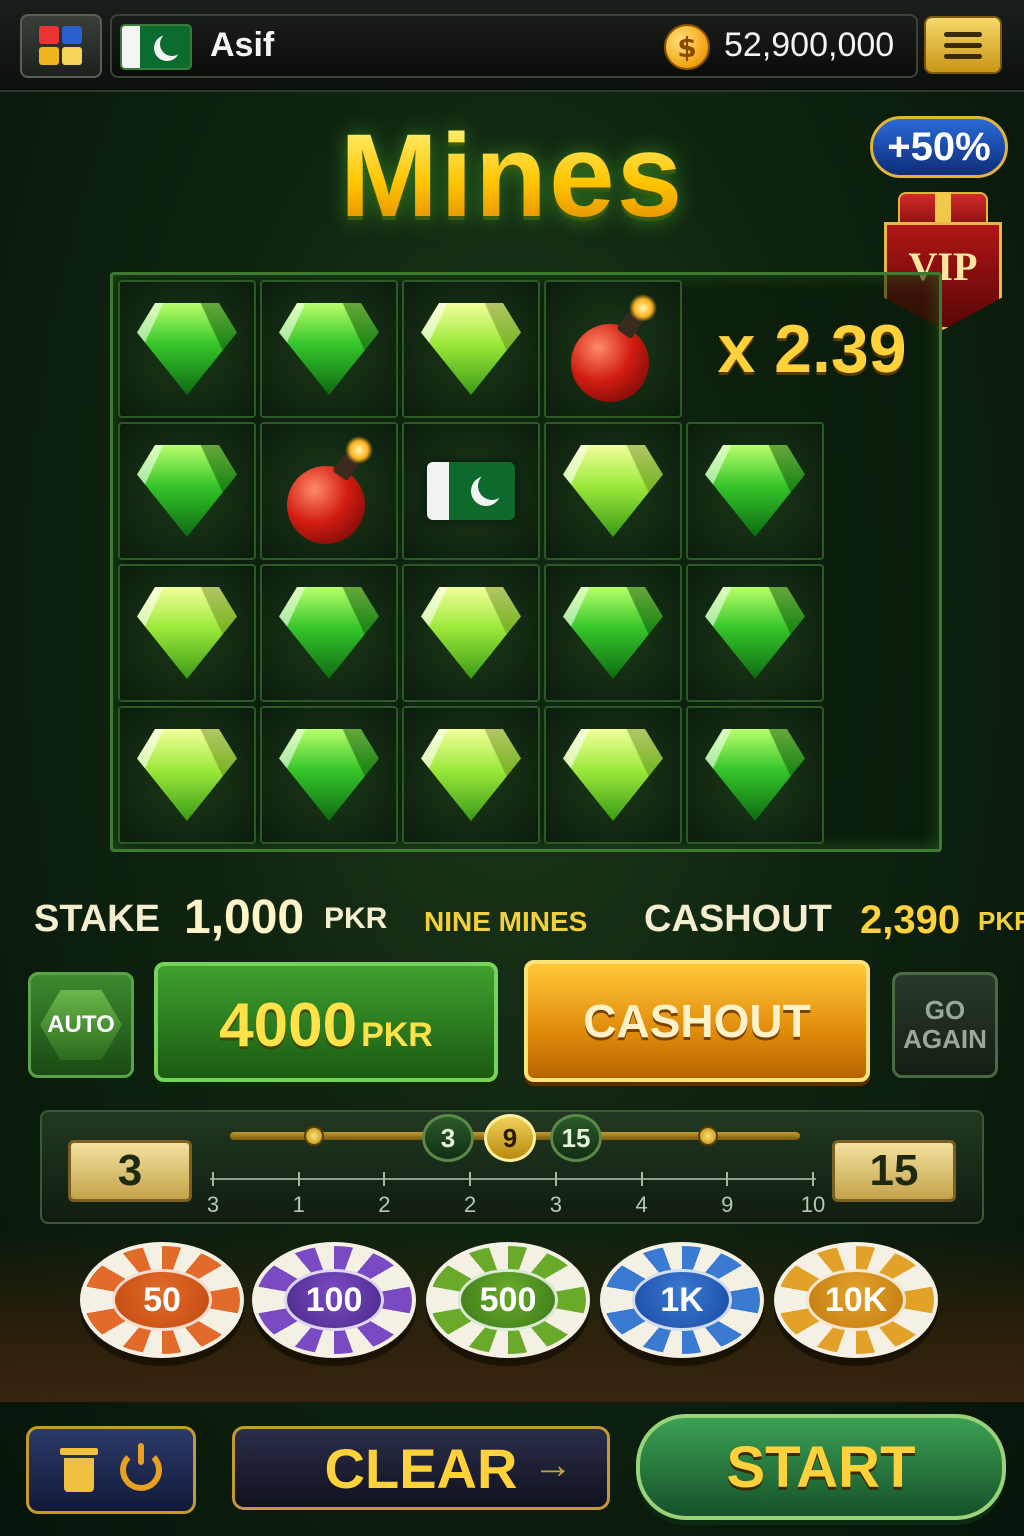 This screenshot has height=1536, width=1024. I want to click on tools-button, so click(111, 1470).